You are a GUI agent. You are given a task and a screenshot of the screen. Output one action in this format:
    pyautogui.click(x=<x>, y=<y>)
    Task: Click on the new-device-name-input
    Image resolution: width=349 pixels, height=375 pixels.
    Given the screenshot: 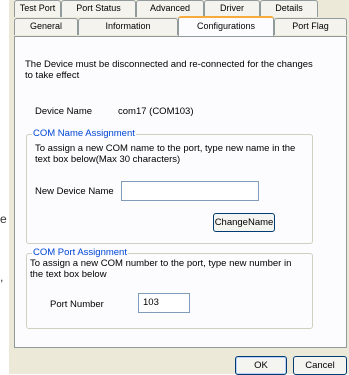 What is the action you would take?
    pyautogui.click(x=190, y=191)
    